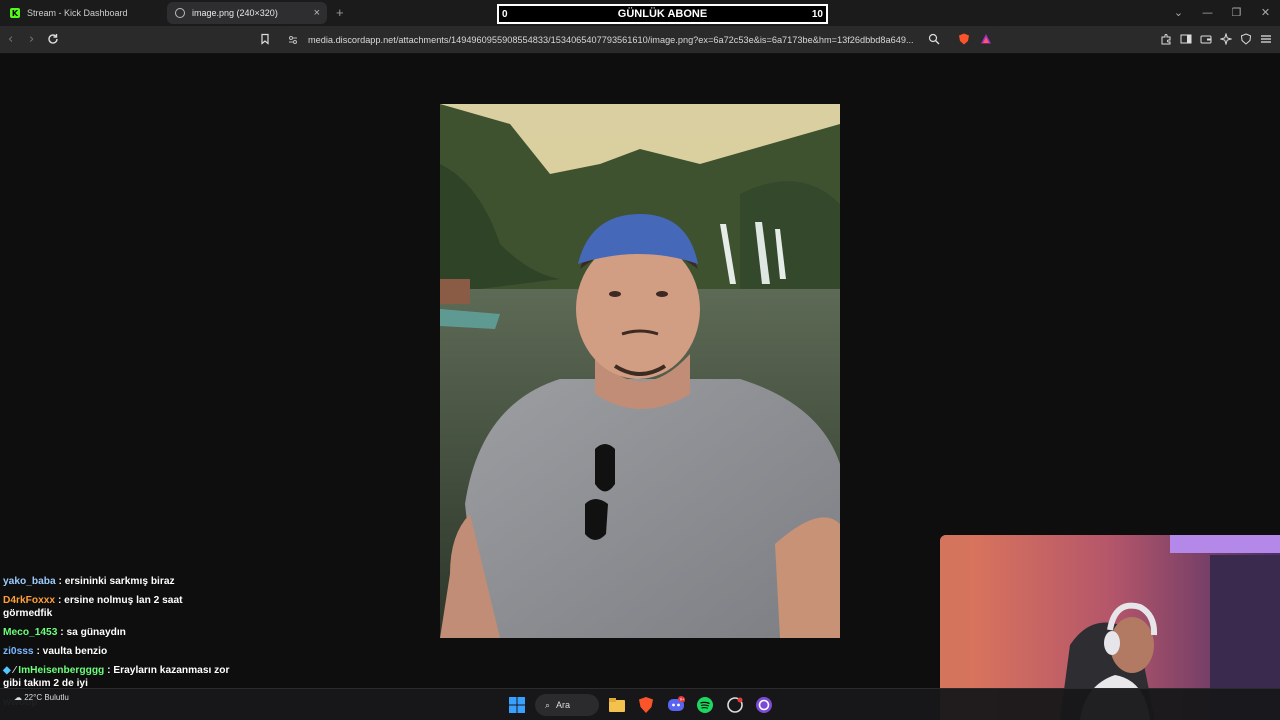  I want to click on windows-taskbar: ☁ 22°C Bulutlu ⌕ Ara 9+, so click(640, 704).